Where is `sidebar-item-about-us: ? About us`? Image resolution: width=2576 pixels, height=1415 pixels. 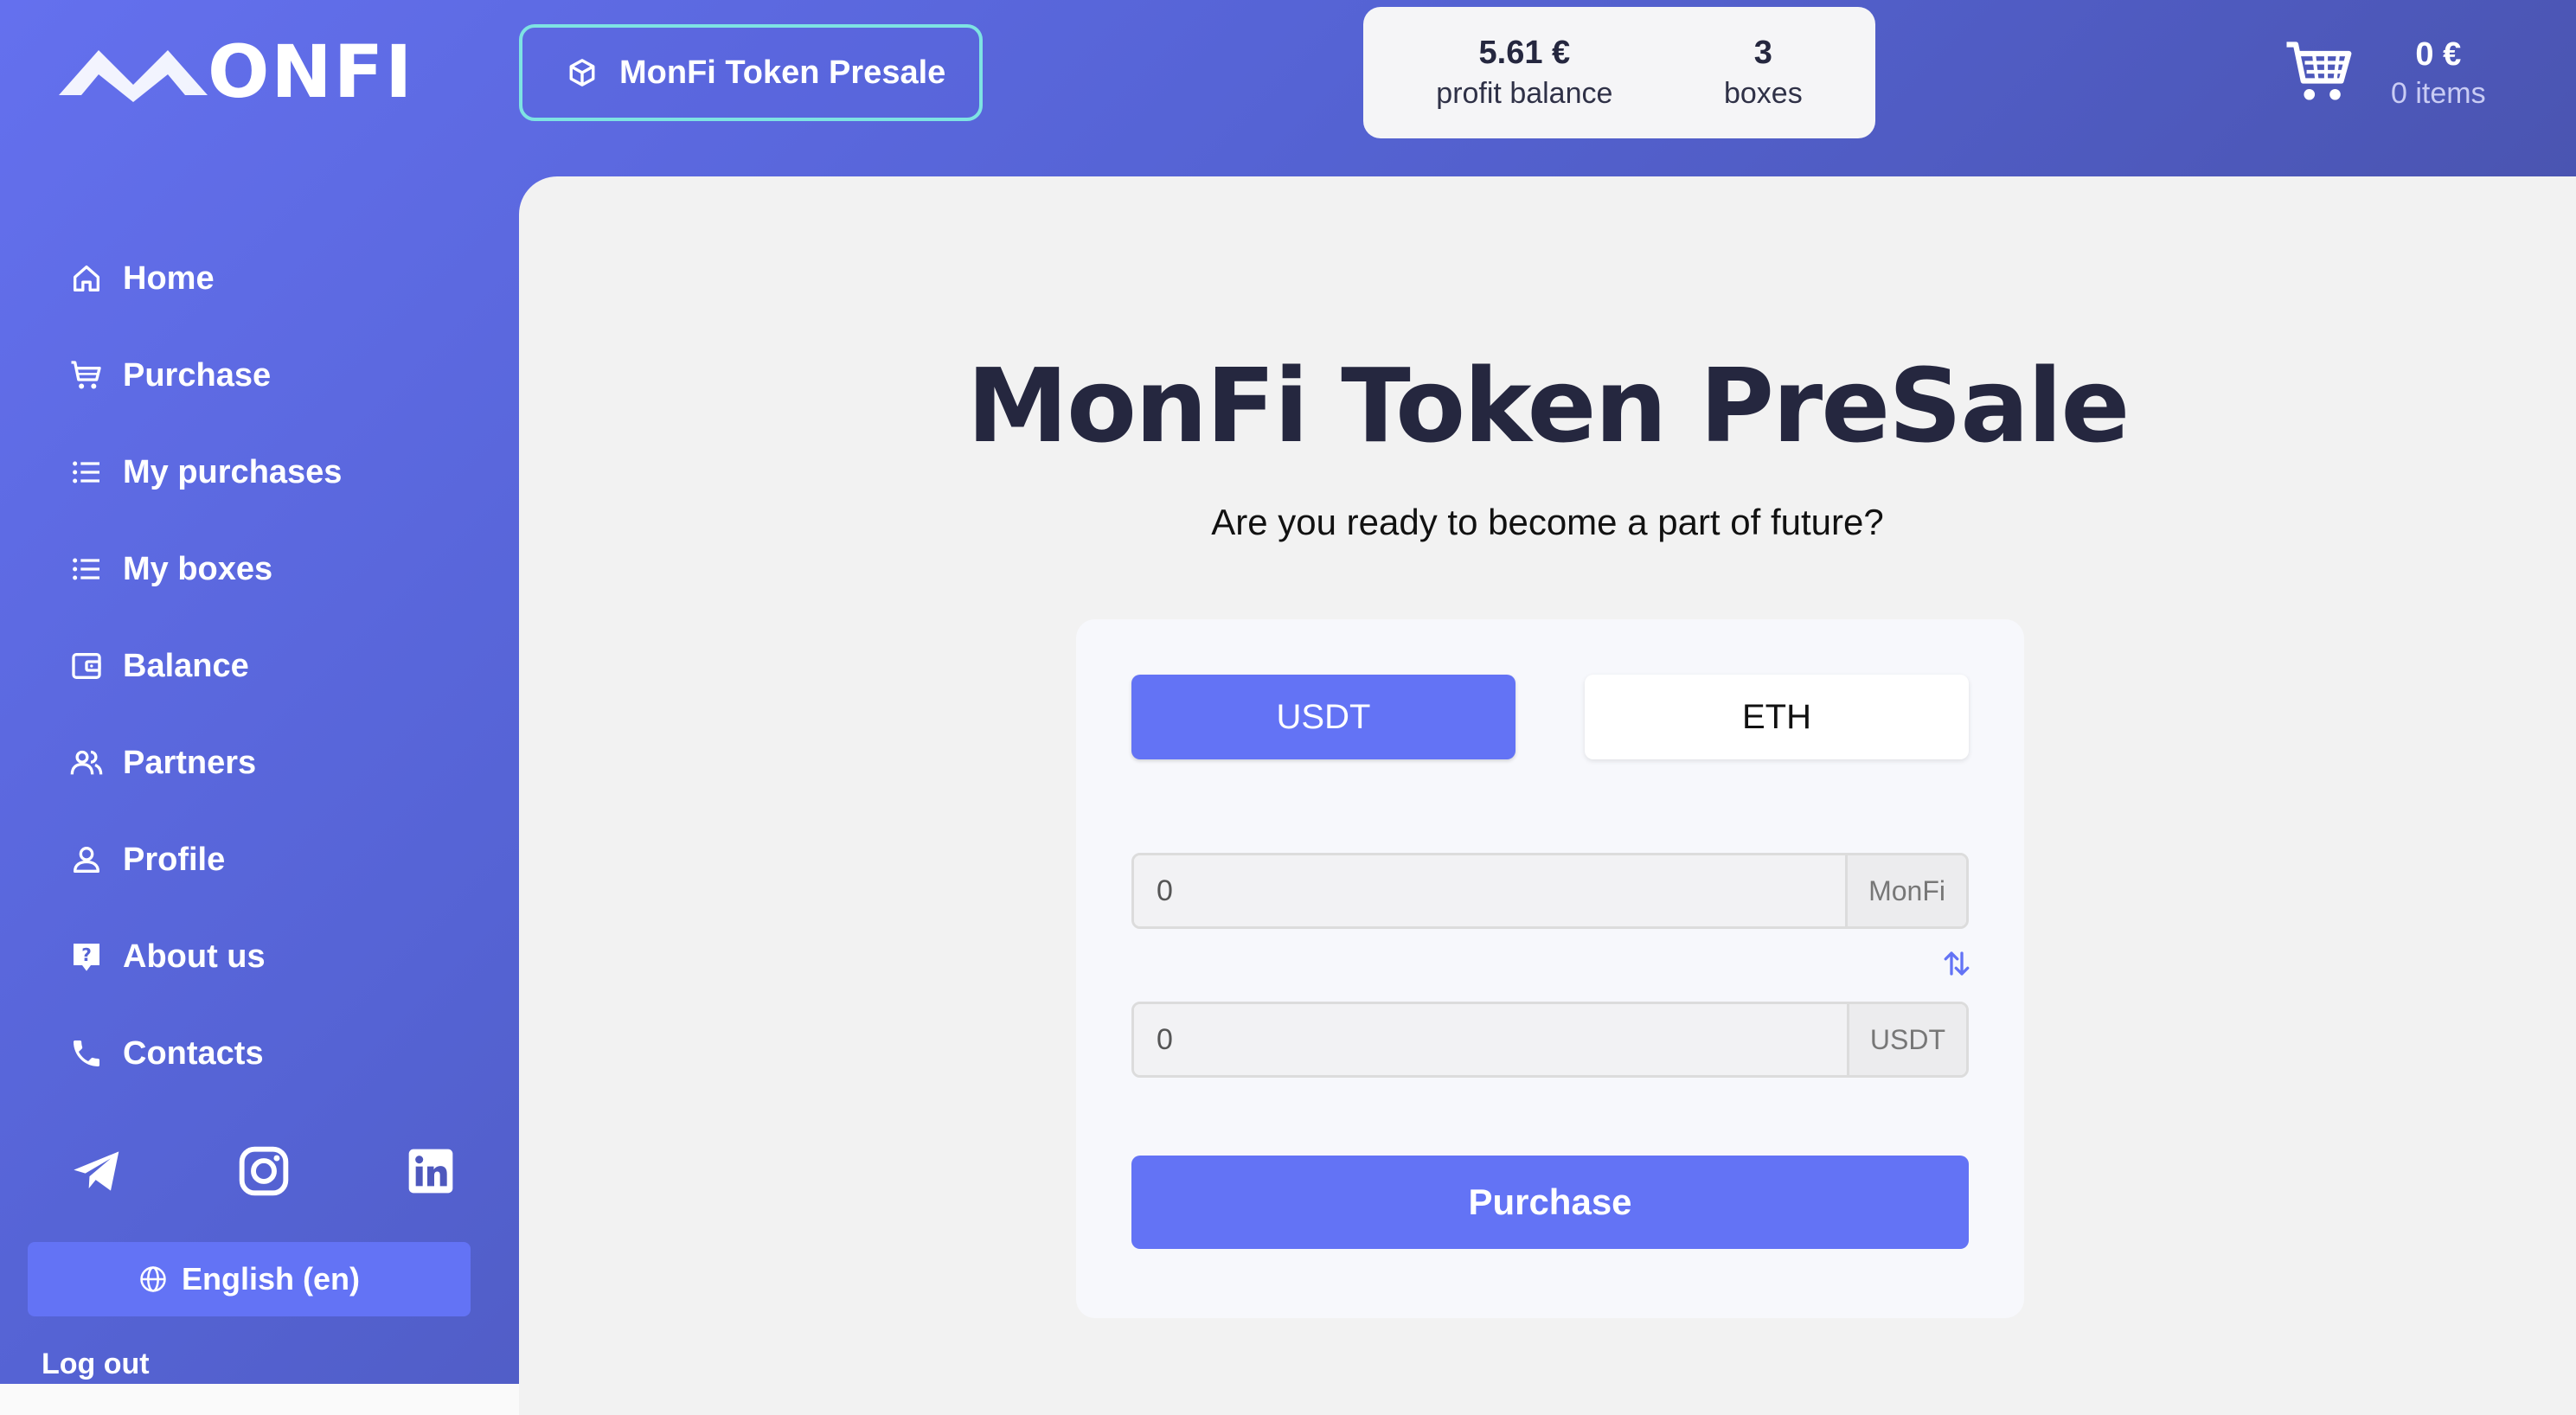 sidebar-item-about-us: ? About us is located at coordinates (205, 956).